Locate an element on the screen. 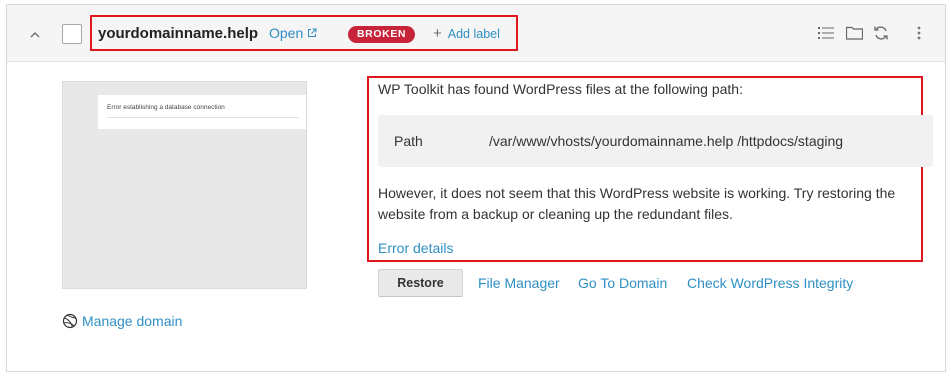  manage-domain-label: Manage domain is located at coordinates (132, 321).